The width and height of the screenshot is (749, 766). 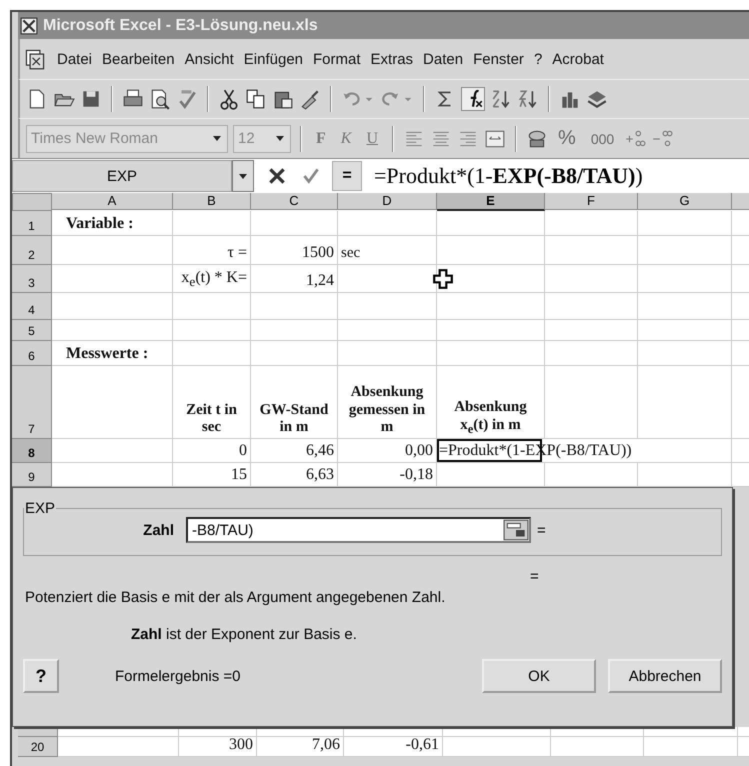 I want to click on row-header: 7, so click(x=32, y=402).